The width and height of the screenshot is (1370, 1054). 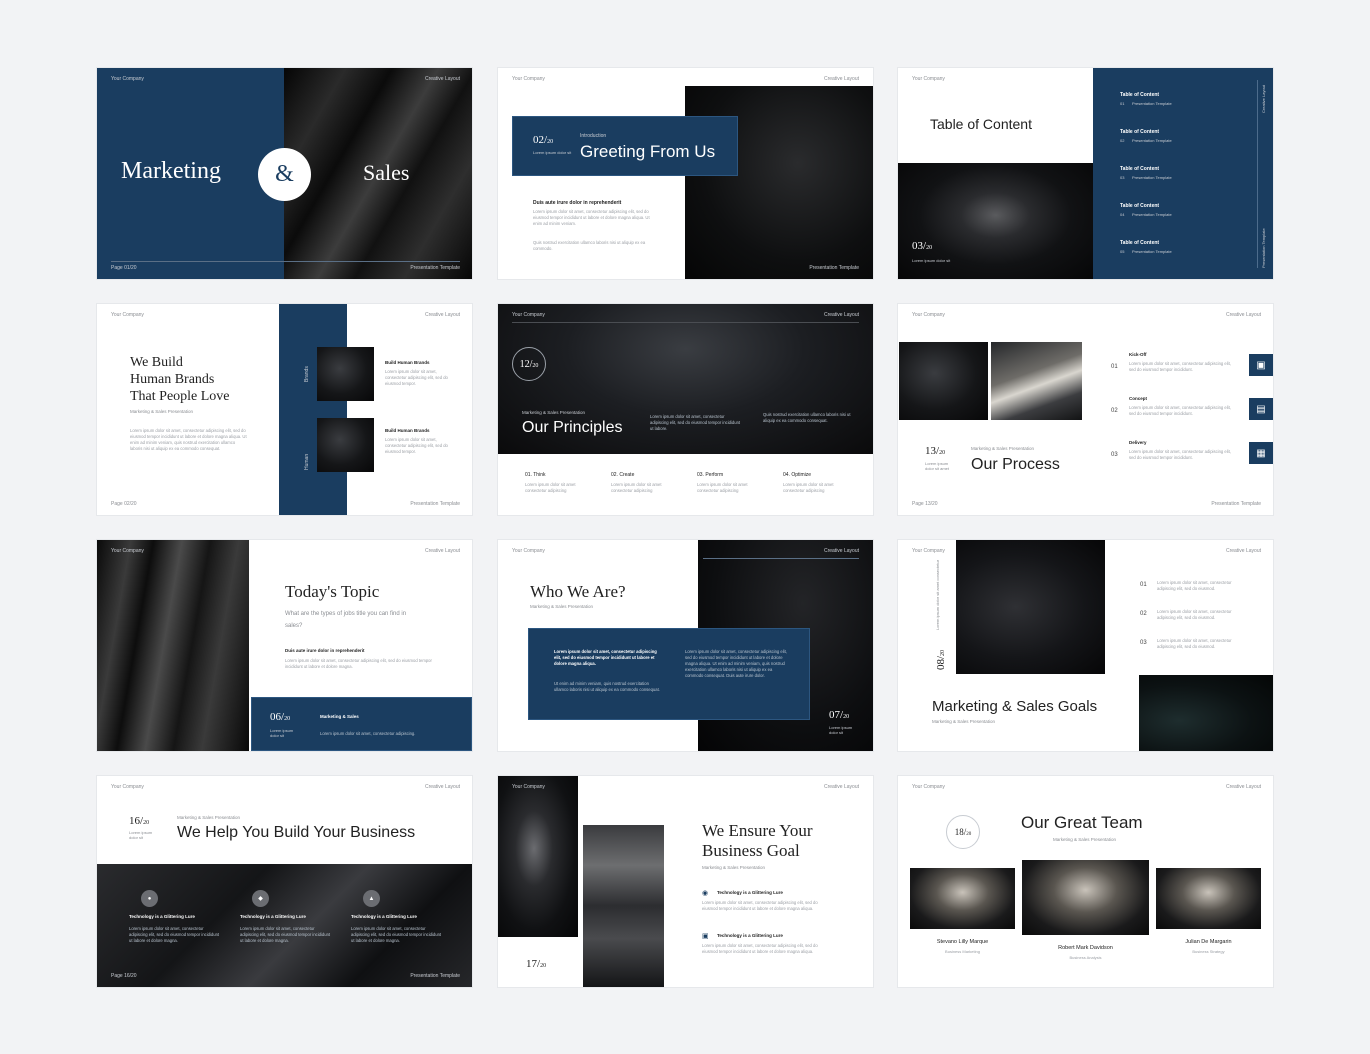 I want to click on principle-title: 01. Think, so click(x=535, y=475).